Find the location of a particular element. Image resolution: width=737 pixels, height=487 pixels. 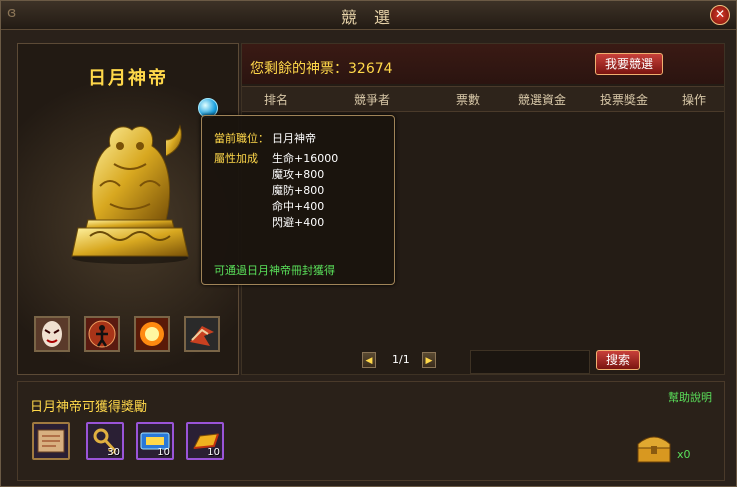

col-votes: 票數 is located at coordinates (468, 100).